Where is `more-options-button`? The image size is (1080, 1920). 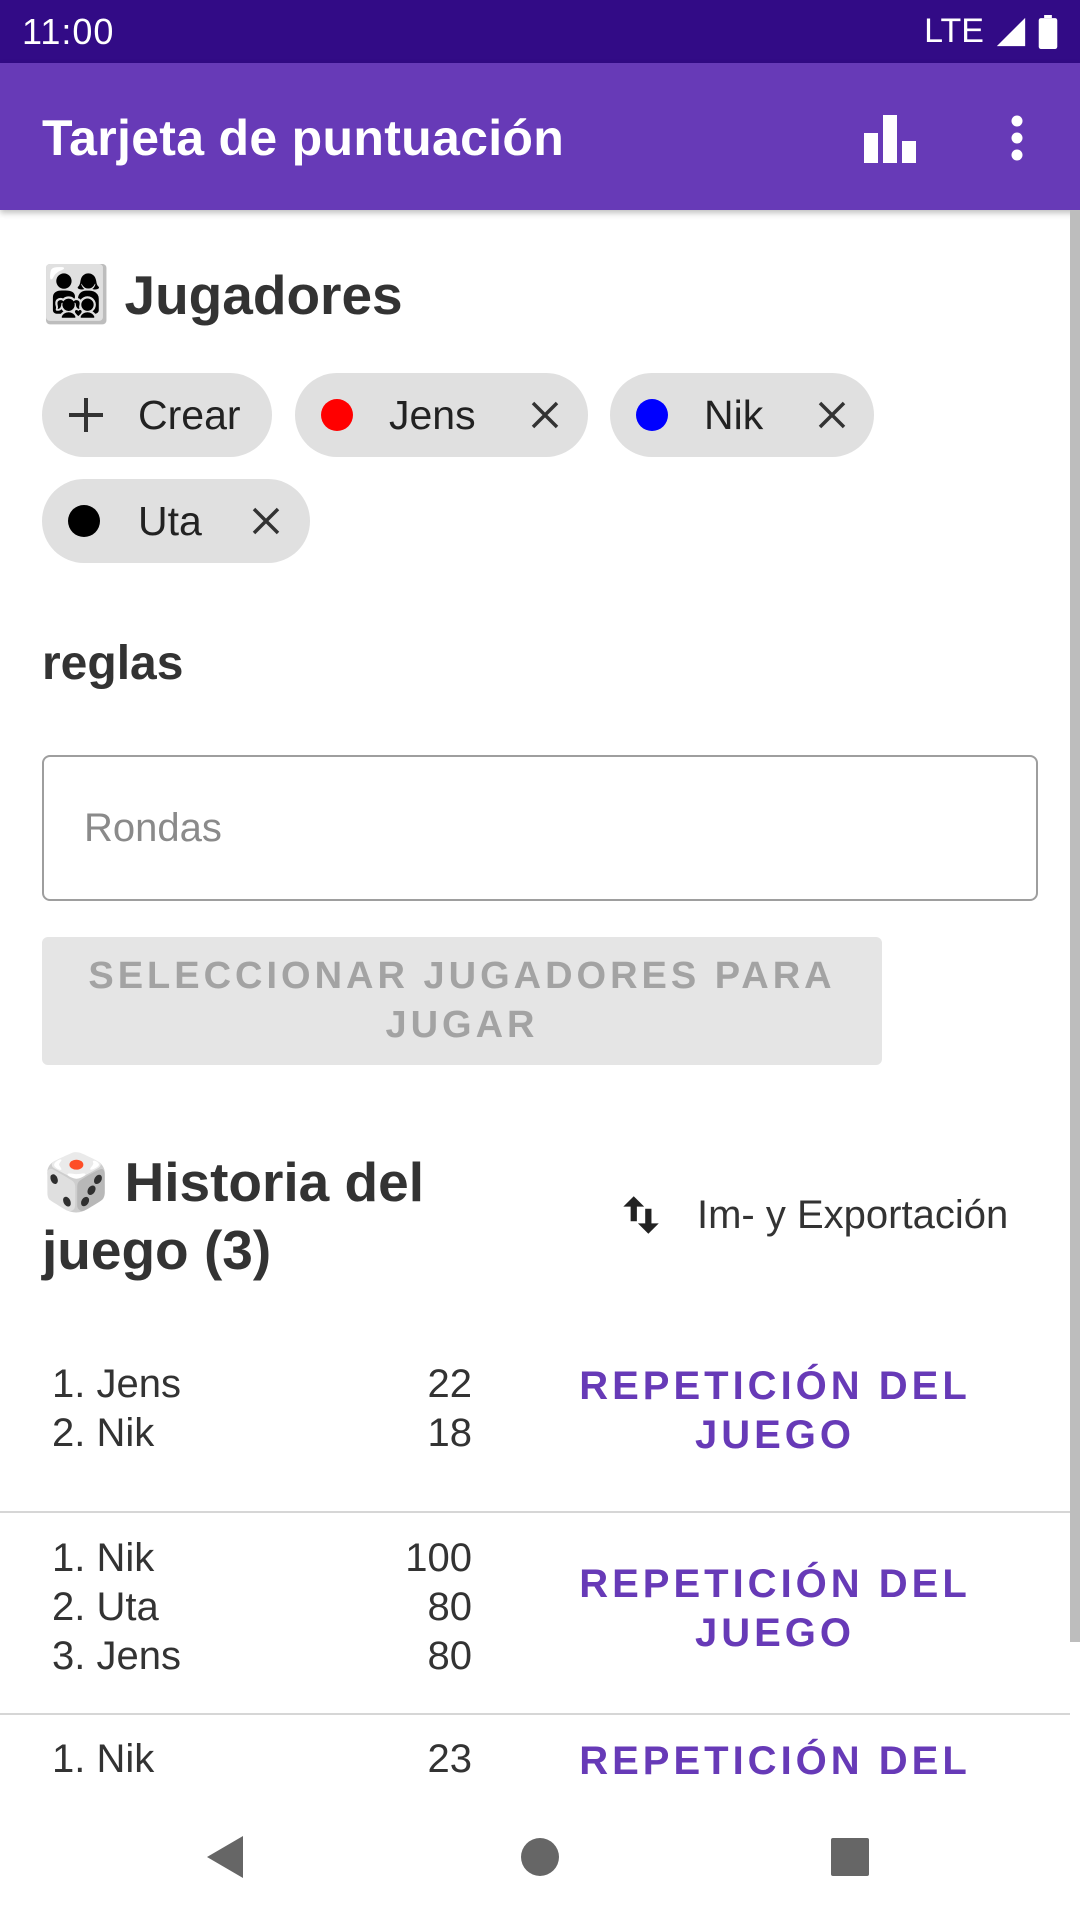
more-options-button is located at coordinates (1017, 138).